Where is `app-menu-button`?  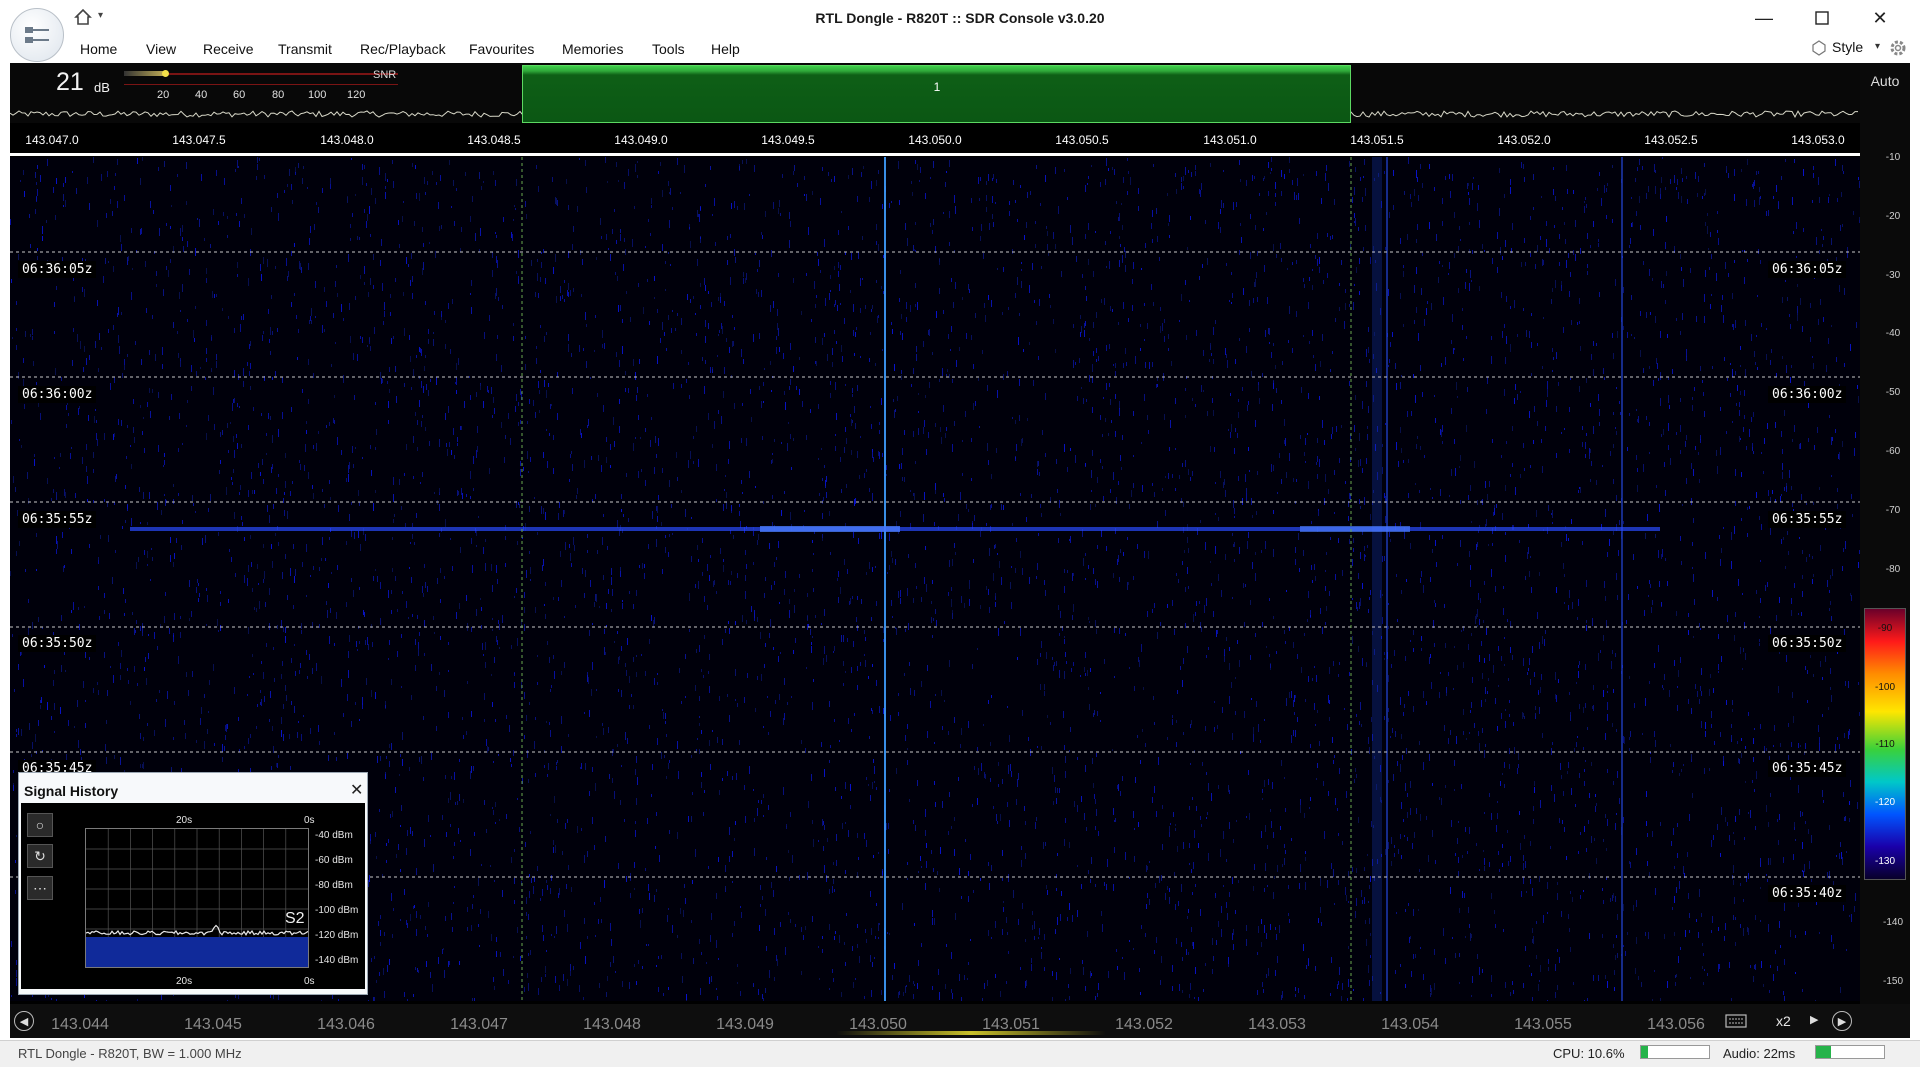
app-menu-button is located at coordinates (37, 35).